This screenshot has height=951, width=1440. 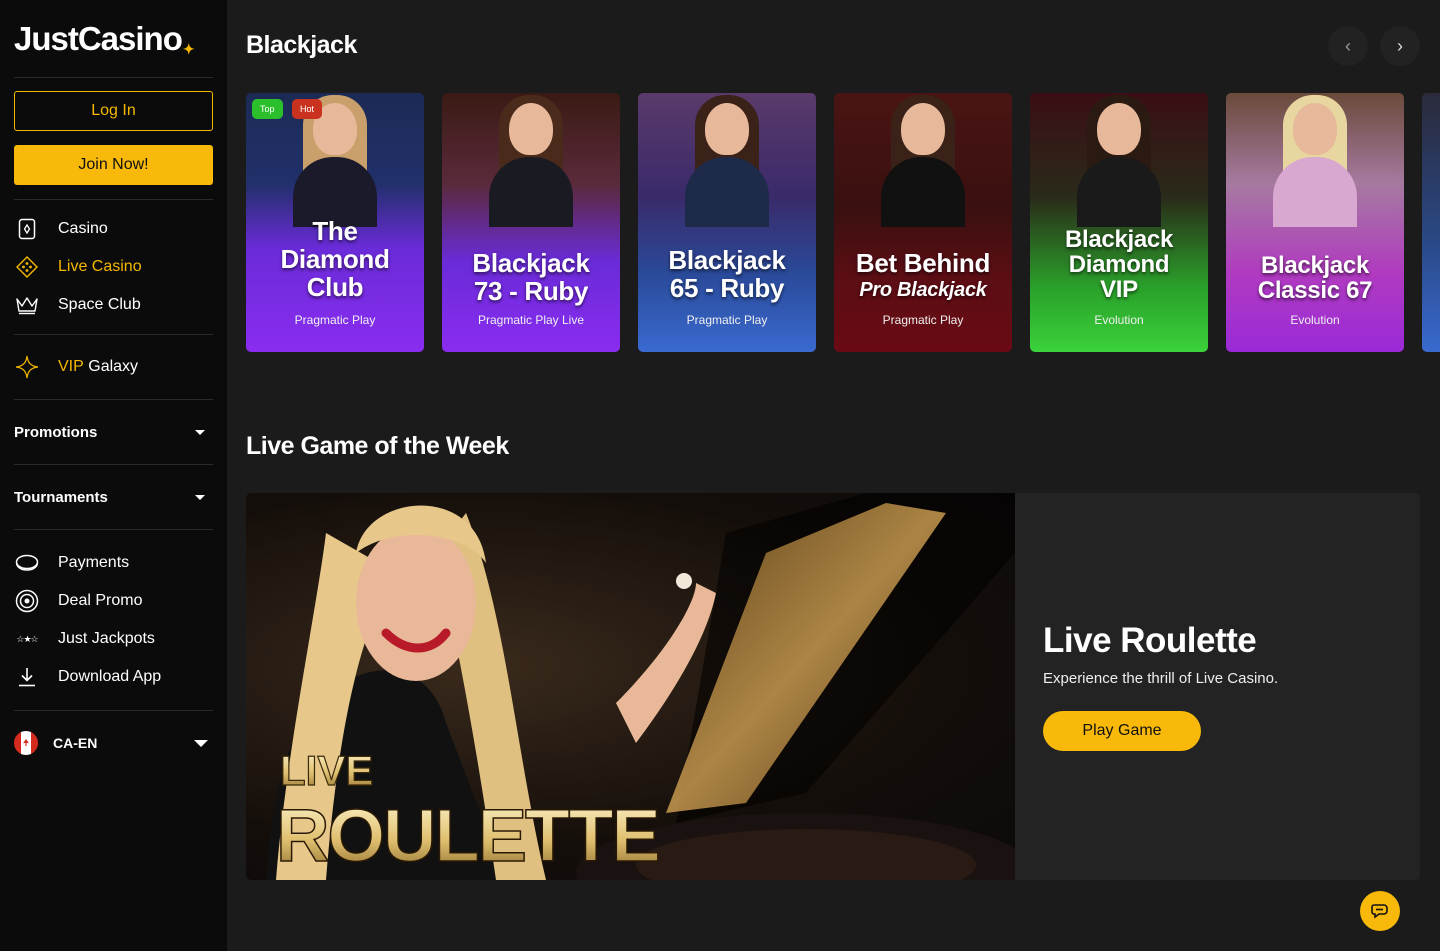 I want to click on logo-text: JustCasino, so click(x=98, y=38).